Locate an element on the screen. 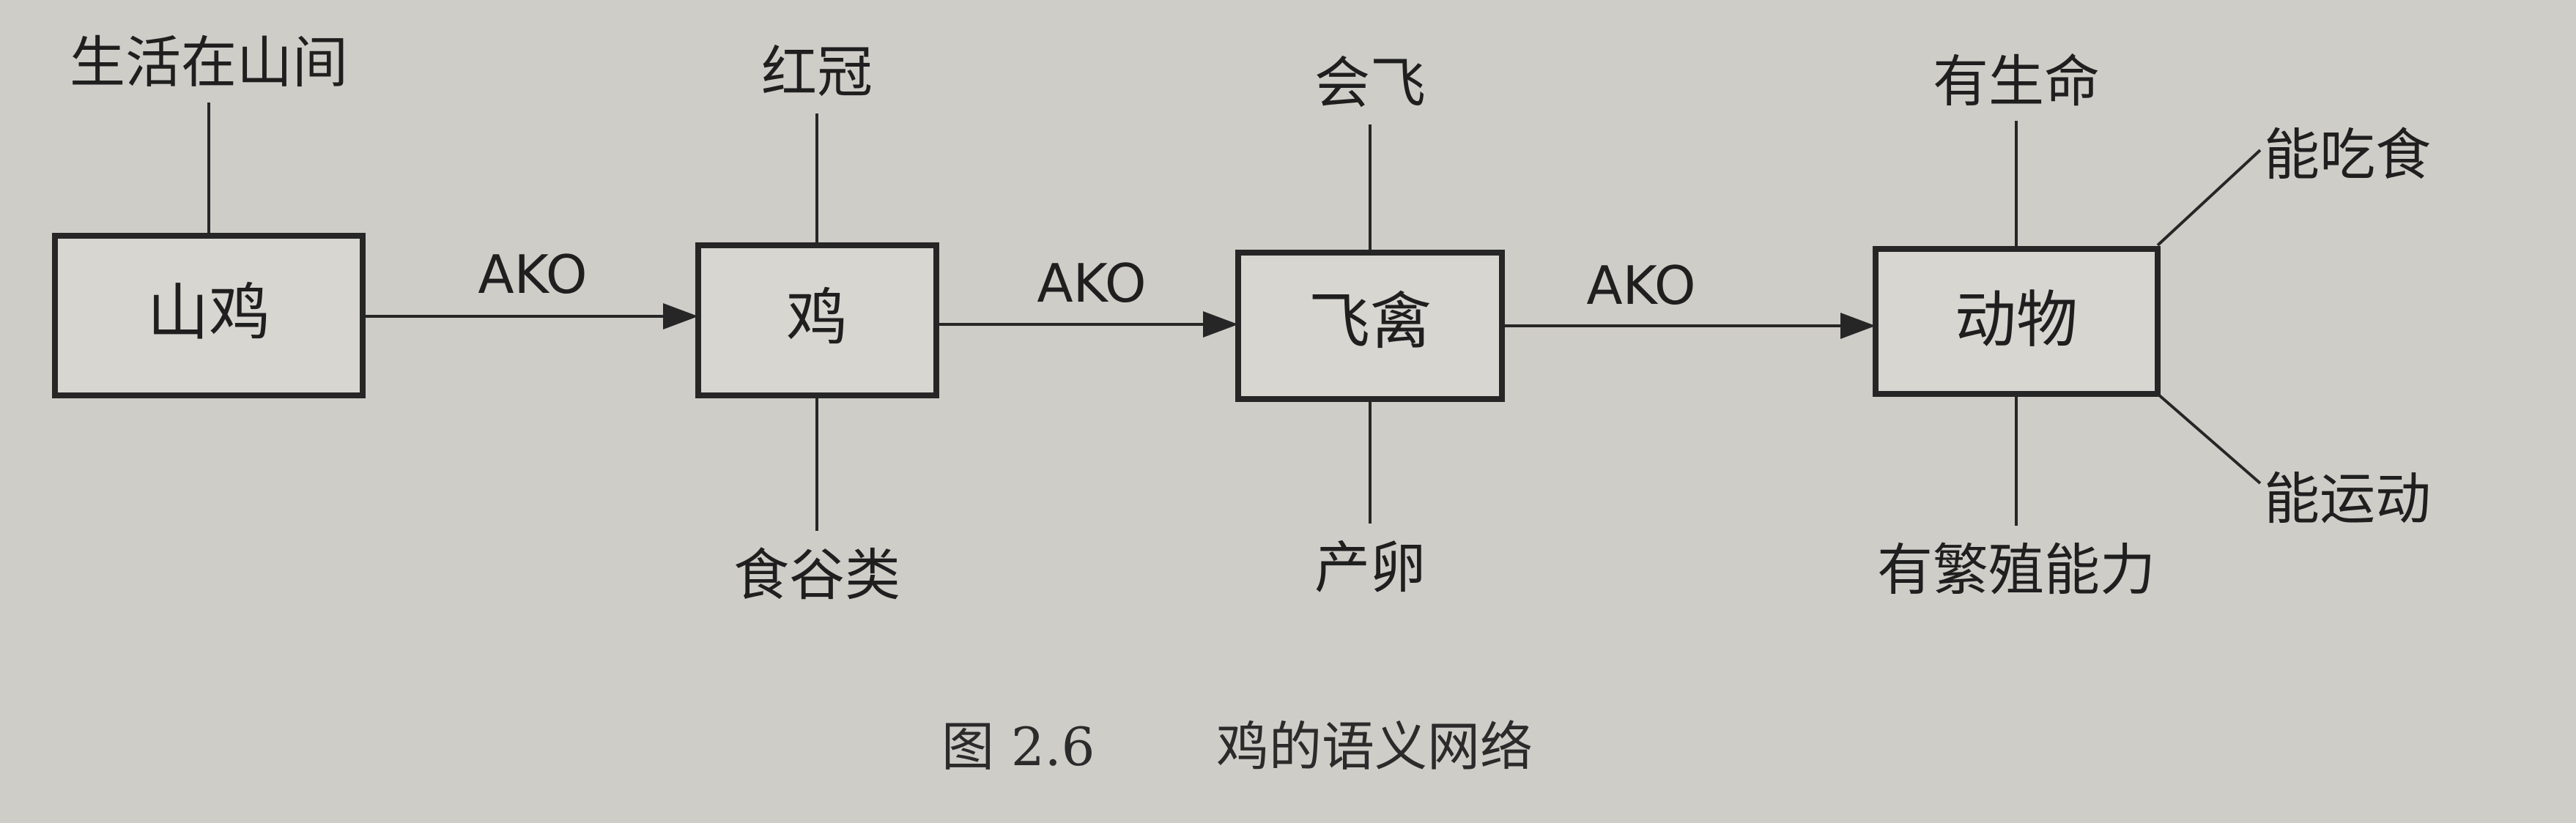 The width and height of the screenshot is (2576, 823). edge-label-feiqin-dongwu: AKO is located at coordinates (1640, 285).